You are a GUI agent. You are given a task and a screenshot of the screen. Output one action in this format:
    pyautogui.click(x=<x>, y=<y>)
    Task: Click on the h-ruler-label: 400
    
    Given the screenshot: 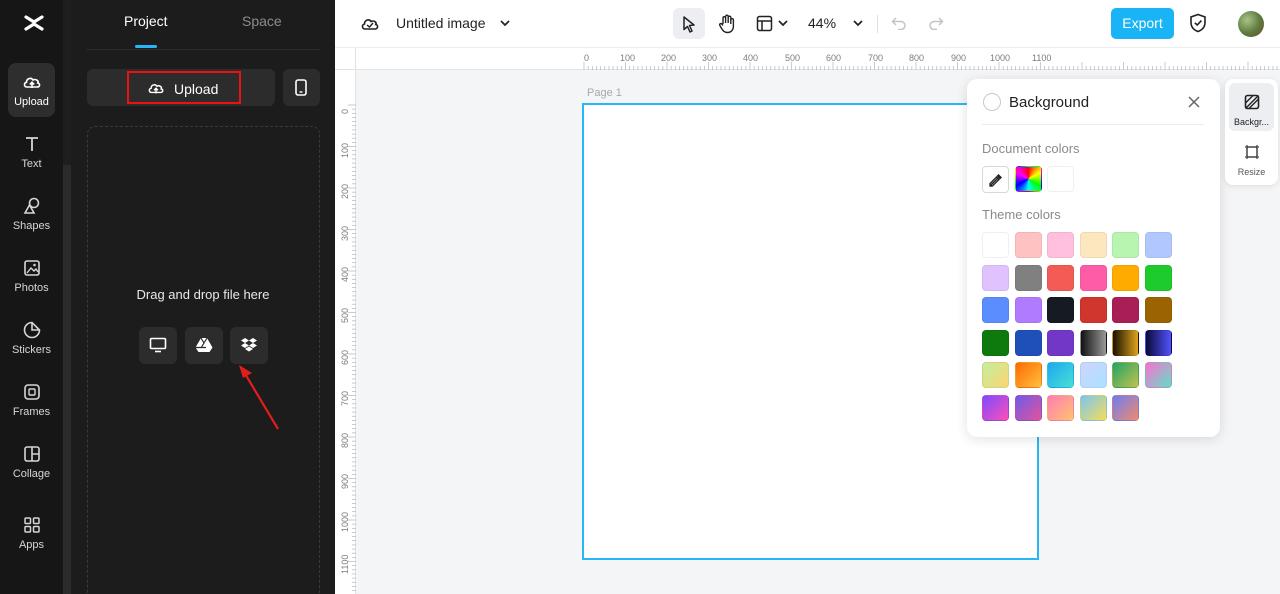 What is the action you would take?
    pyautogui.click(x=751, y=58)
    